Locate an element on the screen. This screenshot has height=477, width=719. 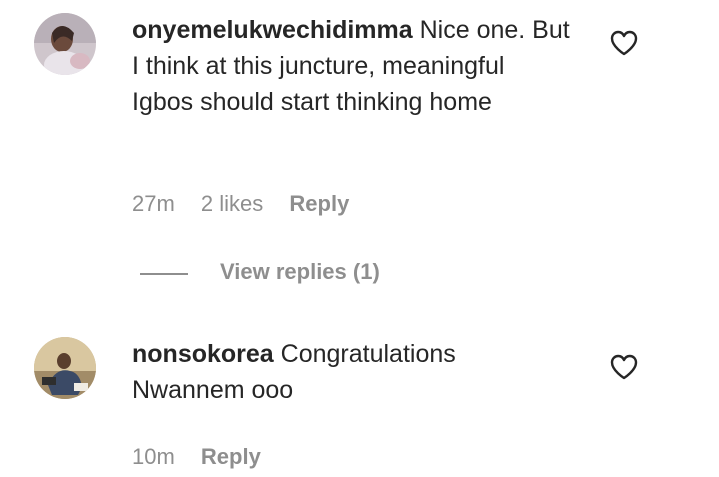
comment-time: 10m is located at coordinates (153, 456).